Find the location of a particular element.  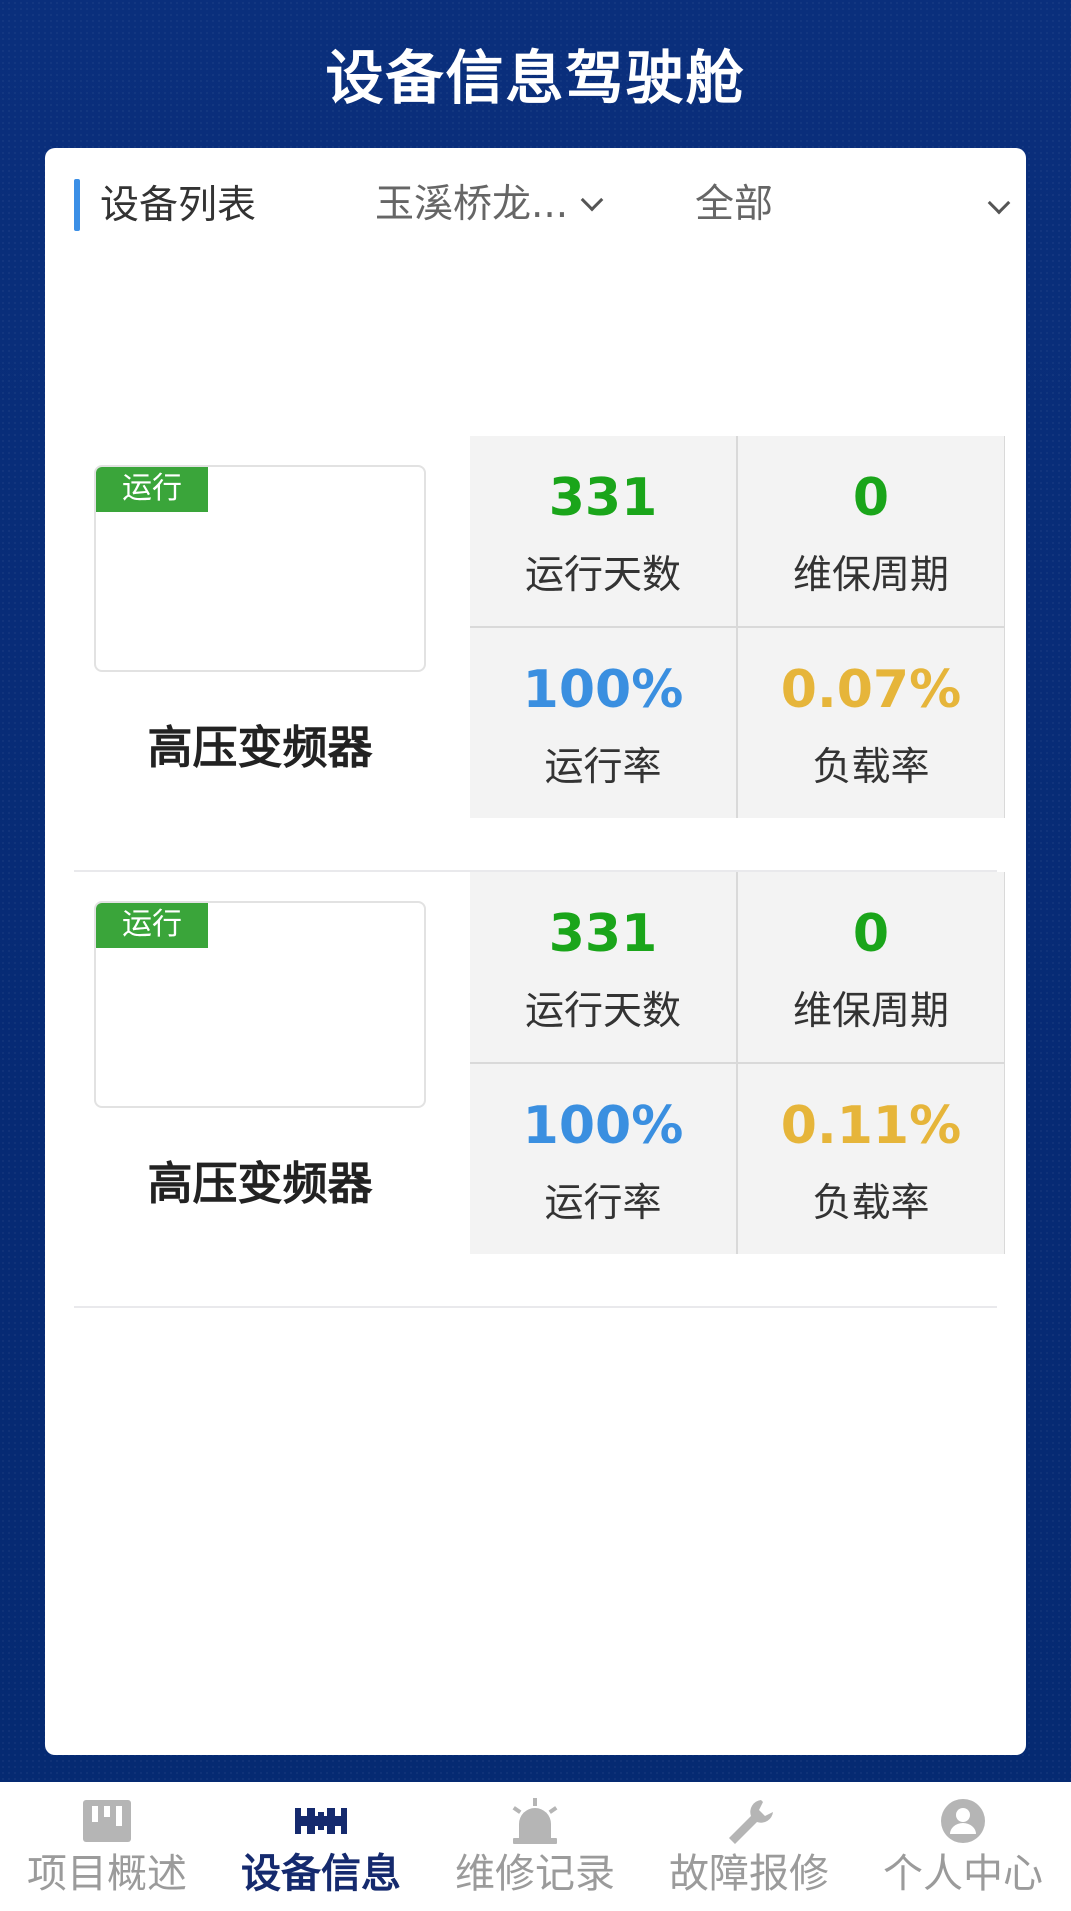

tab-project-overview: 项目概述 is located at coordinates (107, 1846).